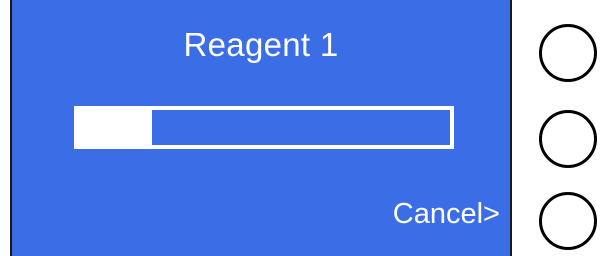  I want to click on softkey-3-button, so click(568, 221).